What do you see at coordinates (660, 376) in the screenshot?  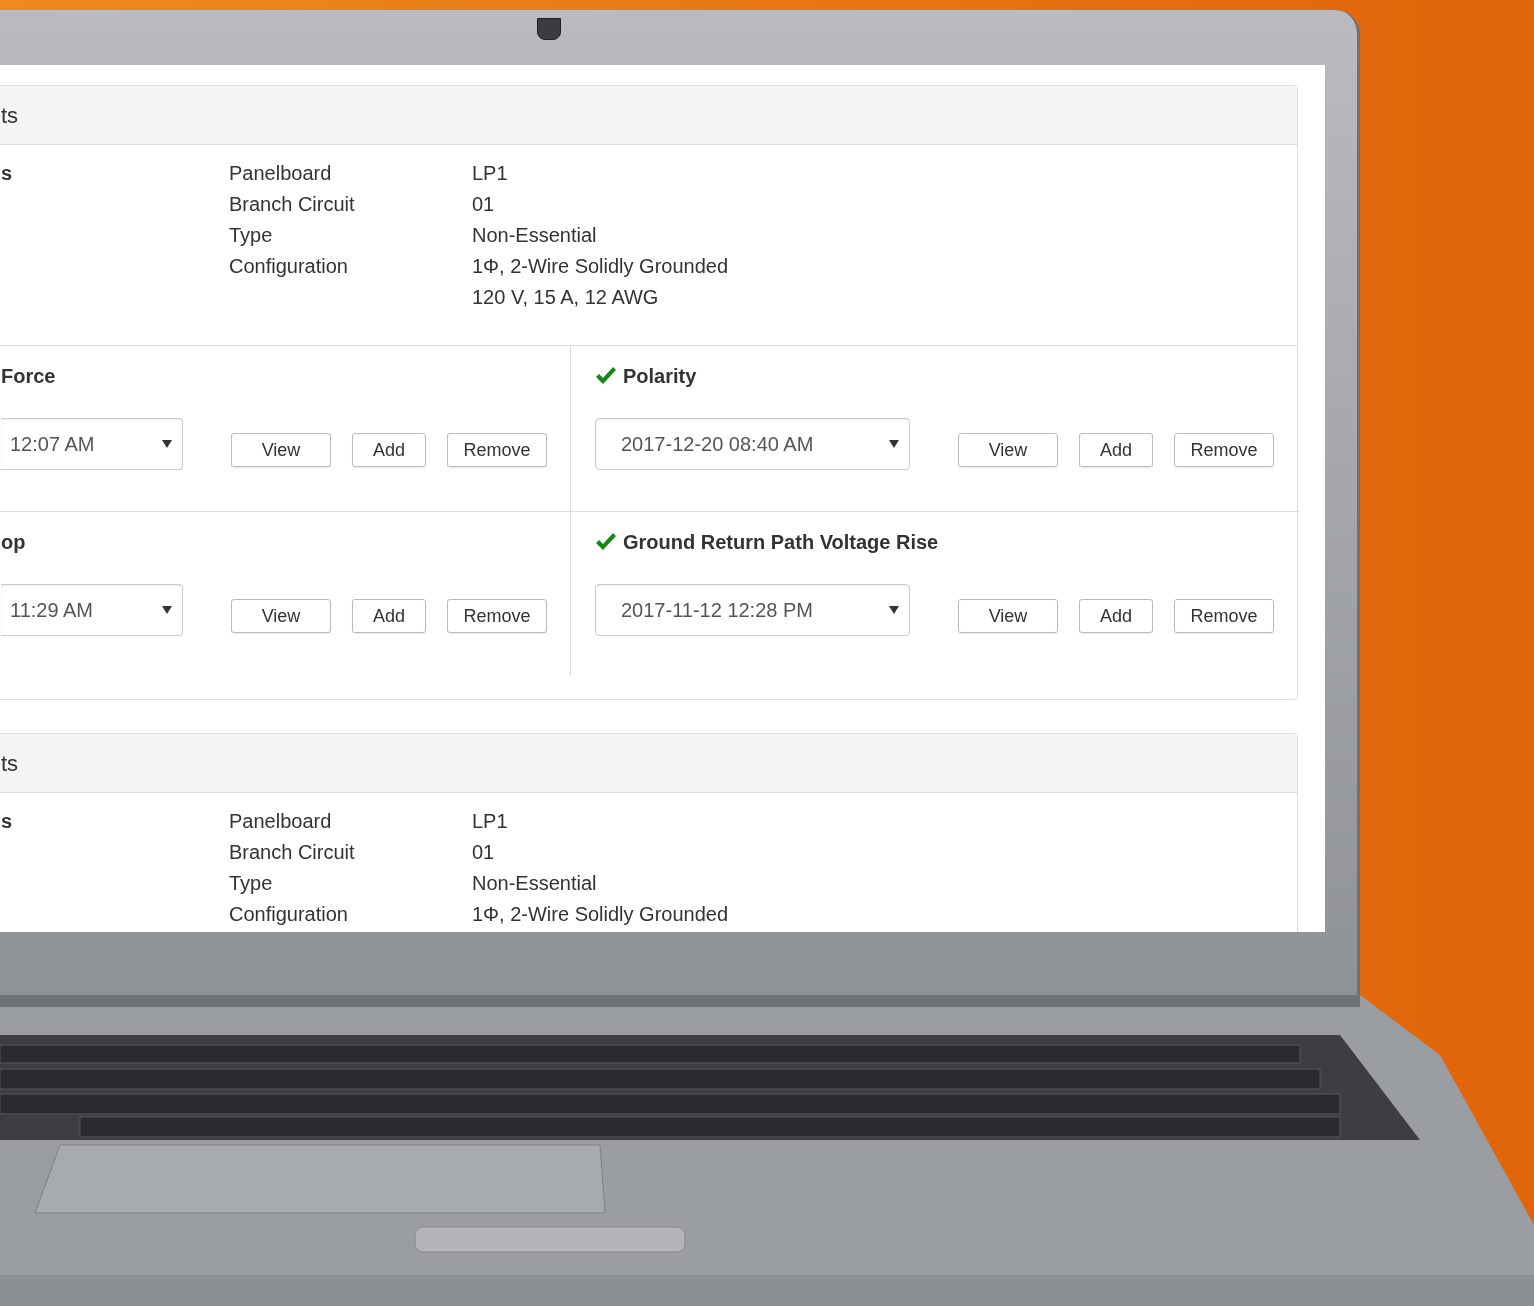 I see `test-title: Polarity` at bounding box center [660, 376].